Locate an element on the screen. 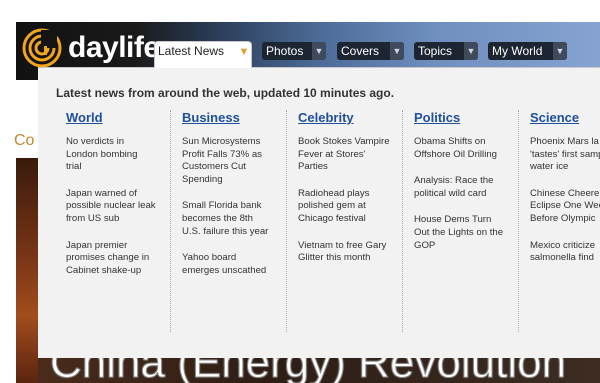  column-heading-business: Business is located at coordinates (211, 118).